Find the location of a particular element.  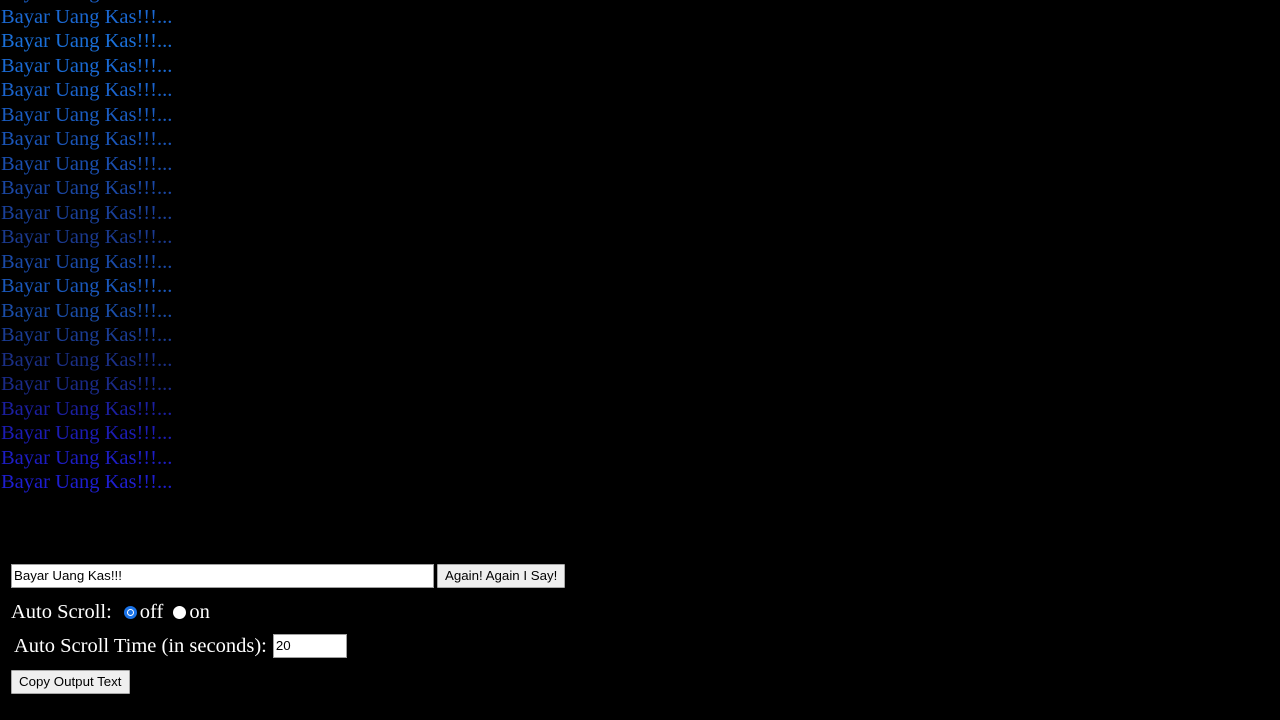

auto-scroll-radio-group: off on is located at coordinates (171, 612).